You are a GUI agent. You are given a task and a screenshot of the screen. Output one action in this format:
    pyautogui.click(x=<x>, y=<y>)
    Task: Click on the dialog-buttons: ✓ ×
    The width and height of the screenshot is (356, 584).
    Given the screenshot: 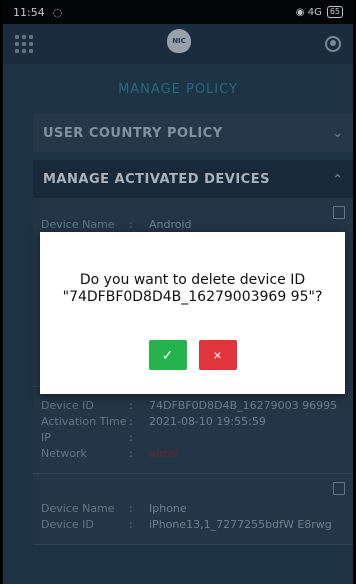 What is the action you would take?
    pyautogui.click(x=192, y=355)
    